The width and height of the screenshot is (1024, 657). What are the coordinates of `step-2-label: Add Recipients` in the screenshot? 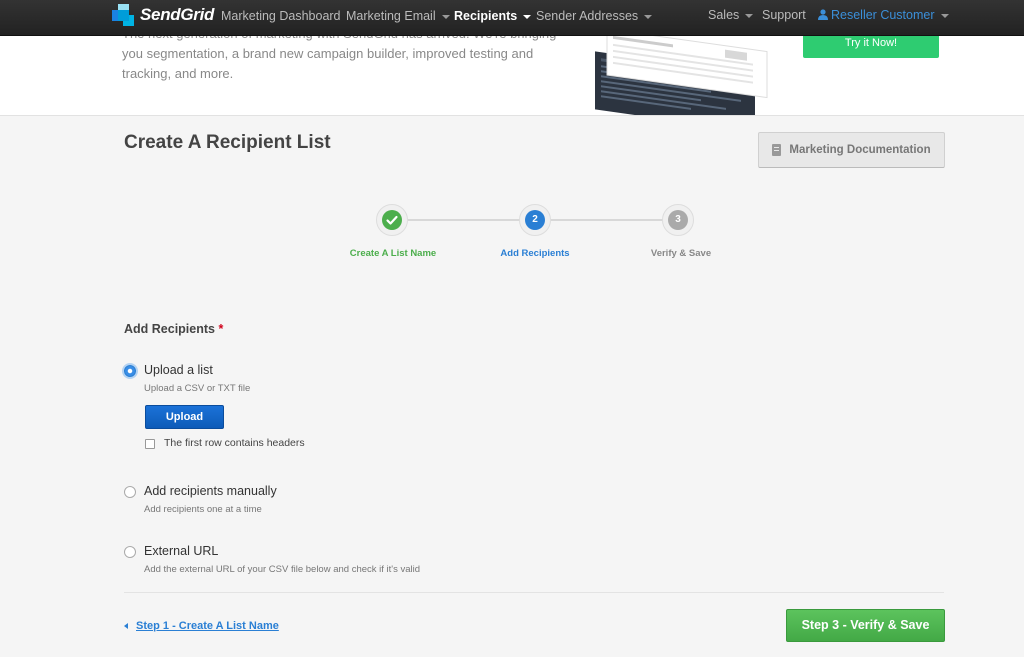 It's located at (535, 253).